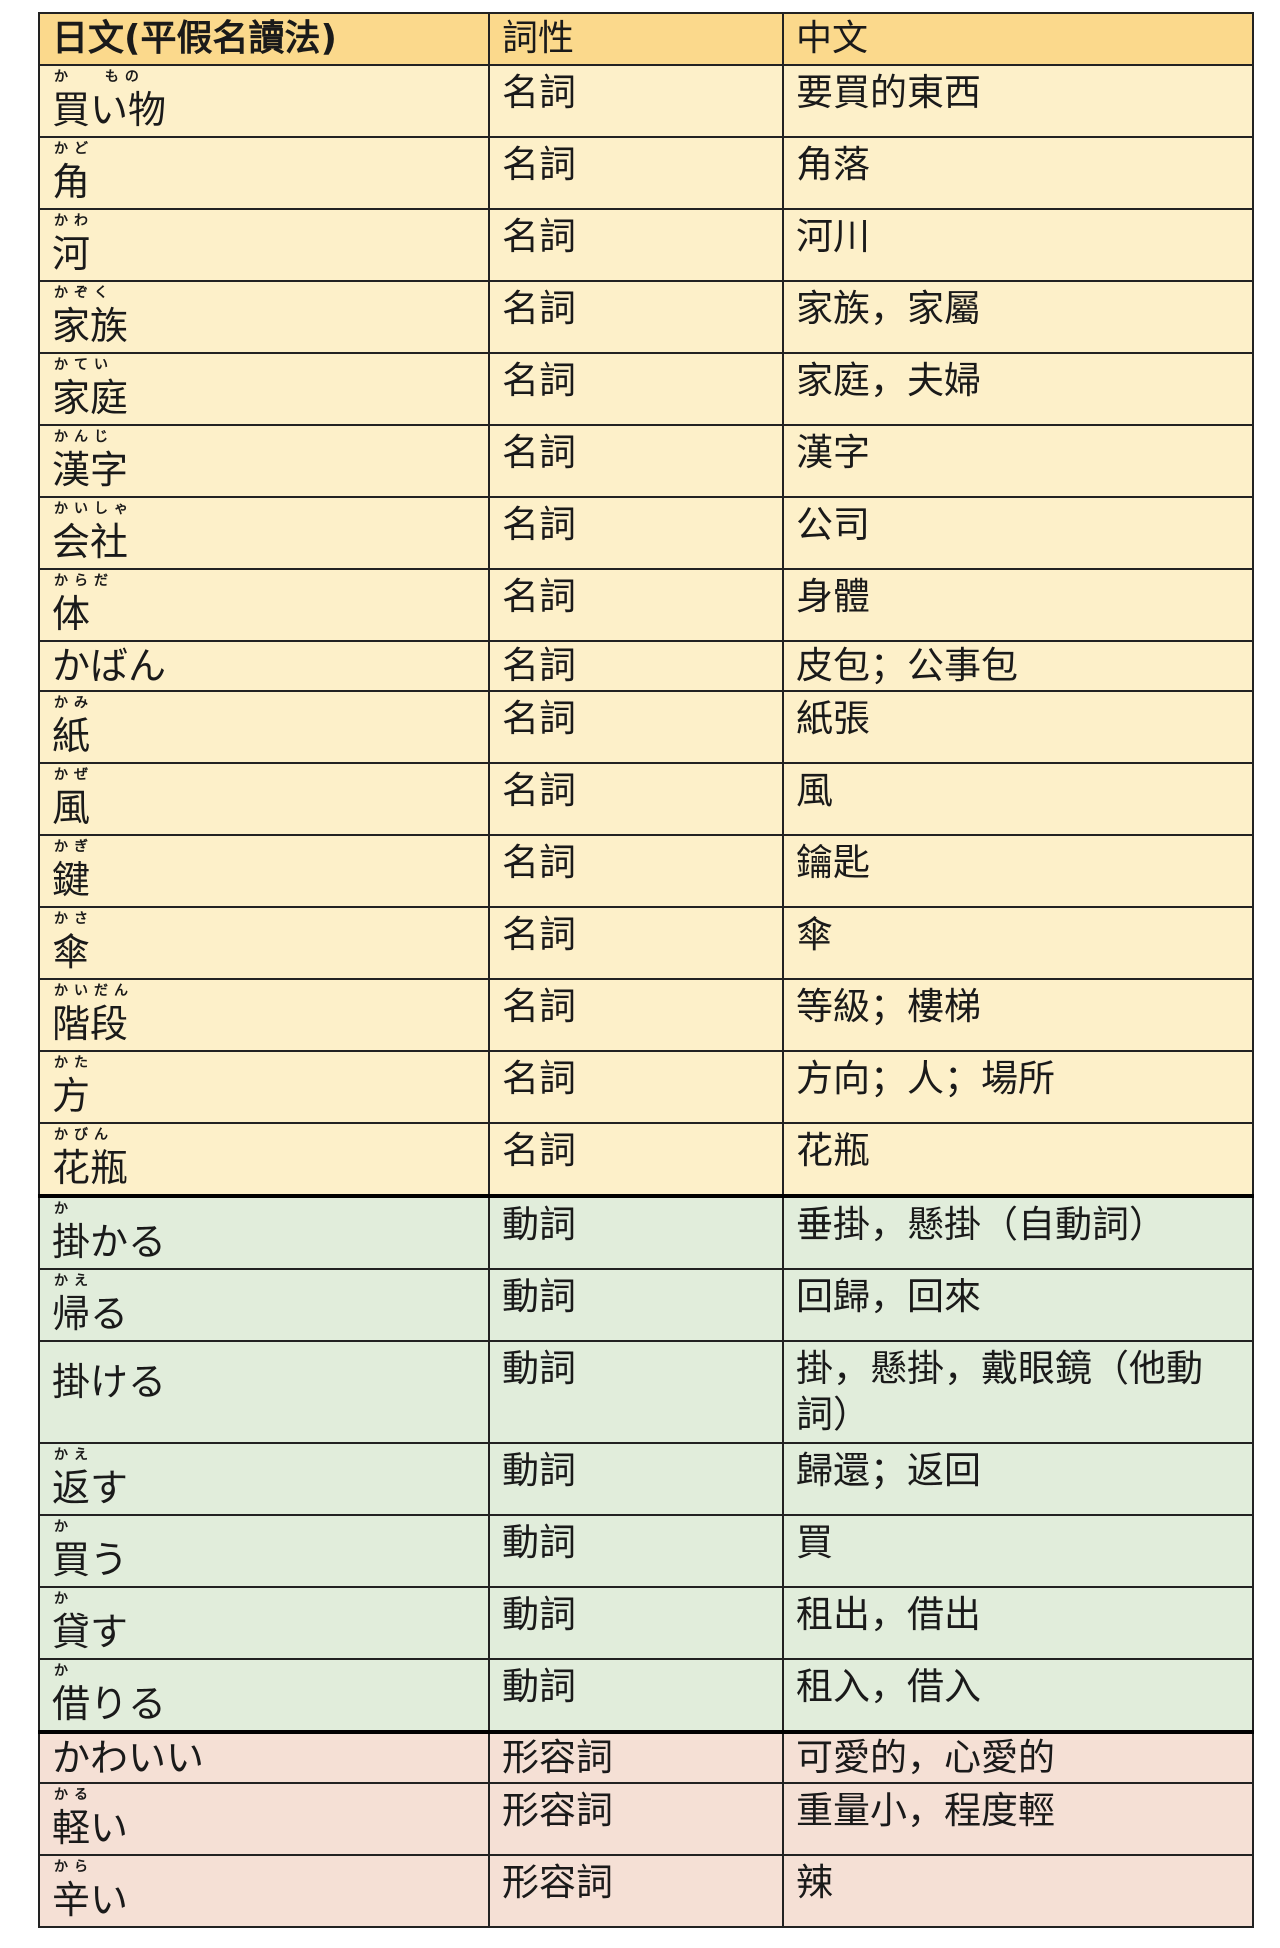 This screenshot has height=1948, width=1280. I want to click on chinese-meaning: 公司, so click(833, 524).